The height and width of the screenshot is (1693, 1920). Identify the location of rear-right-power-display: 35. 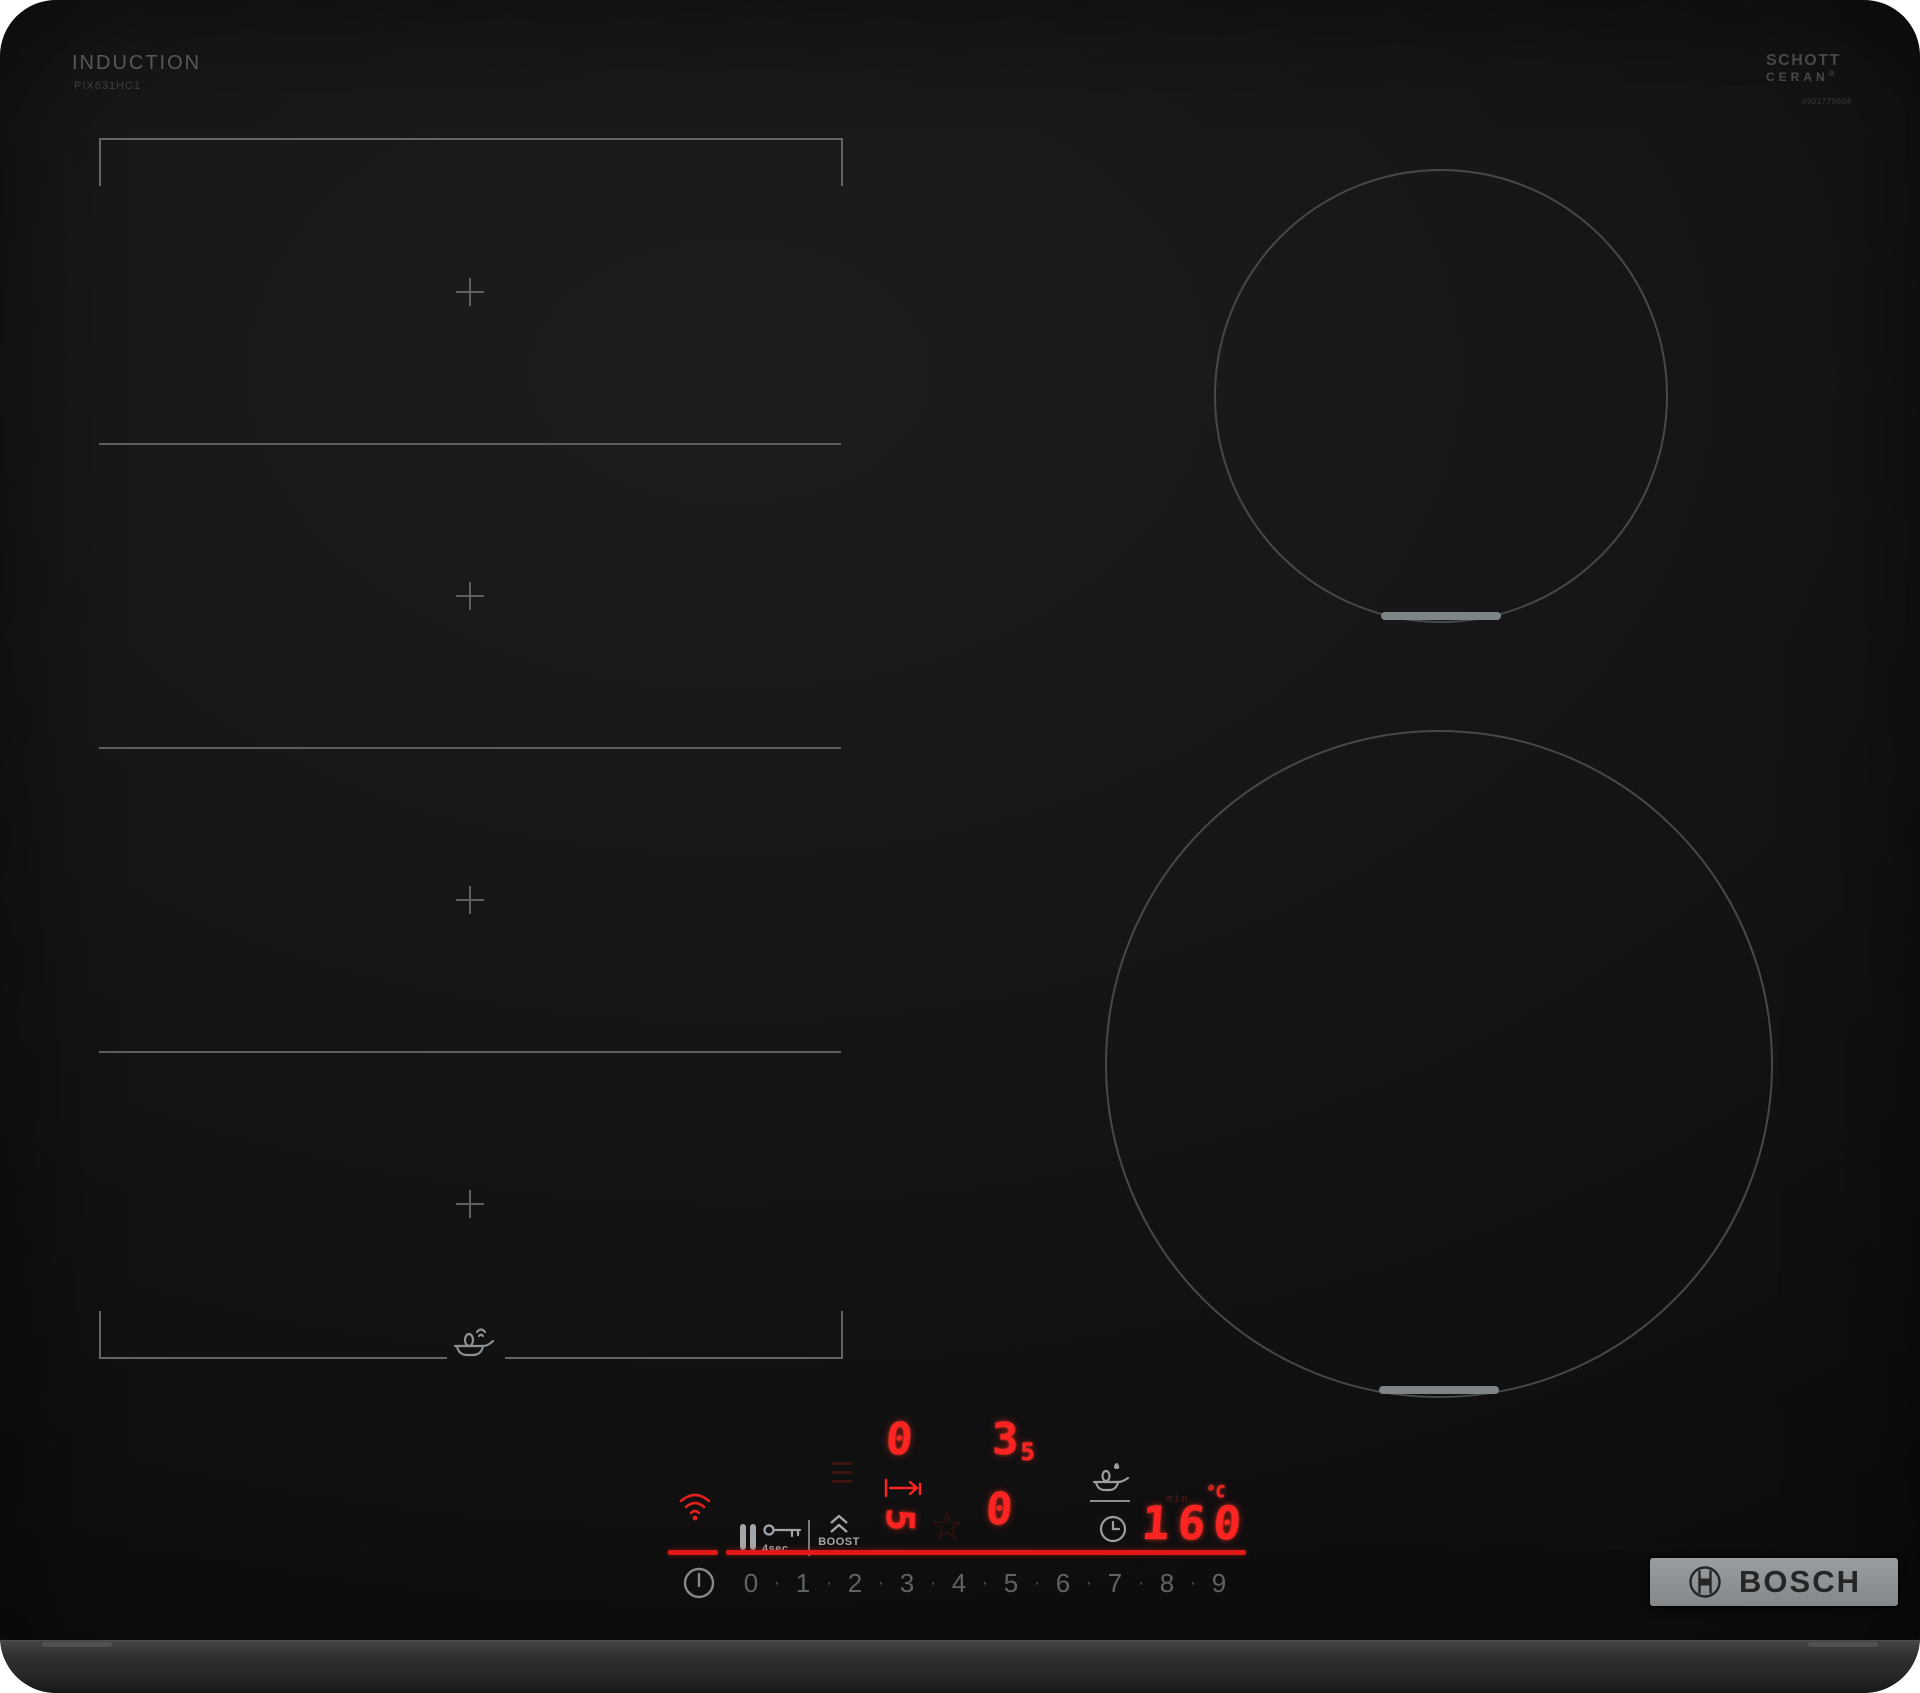
(1013, 1440).